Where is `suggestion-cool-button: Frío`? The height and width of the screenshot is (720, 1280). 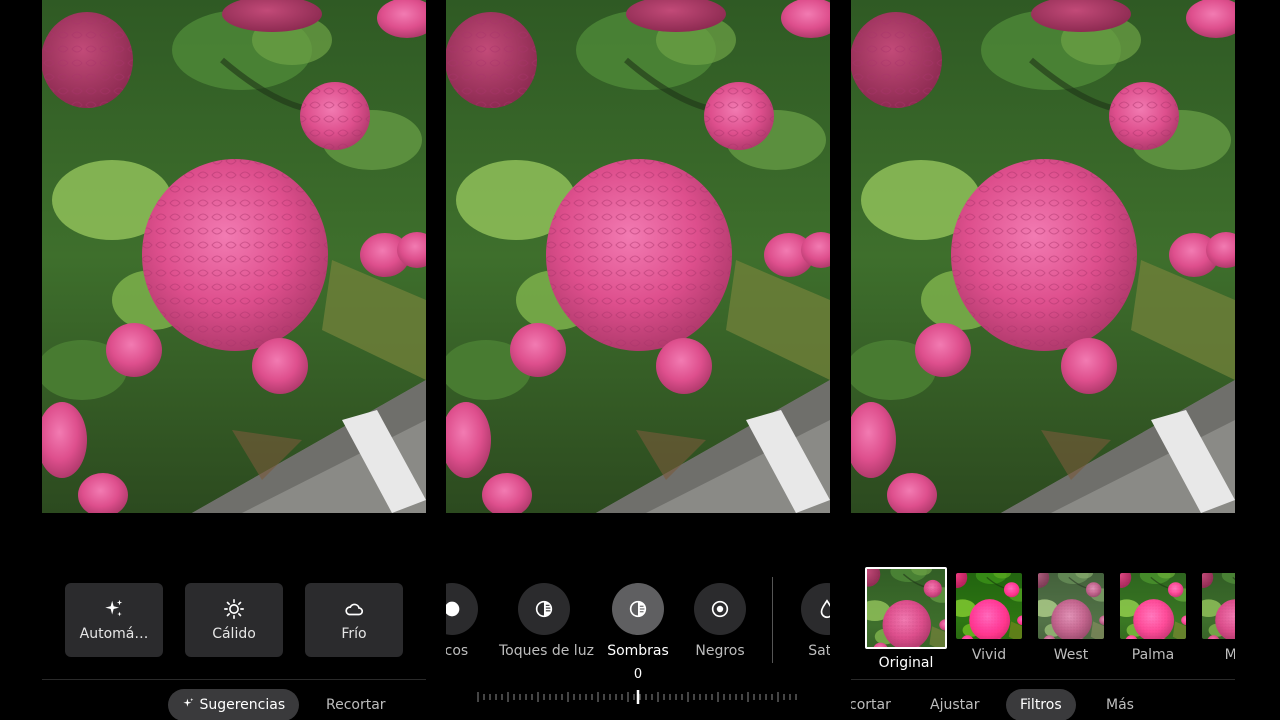 suggestion-cool-button: Frío is located at coordinates (354, 620).